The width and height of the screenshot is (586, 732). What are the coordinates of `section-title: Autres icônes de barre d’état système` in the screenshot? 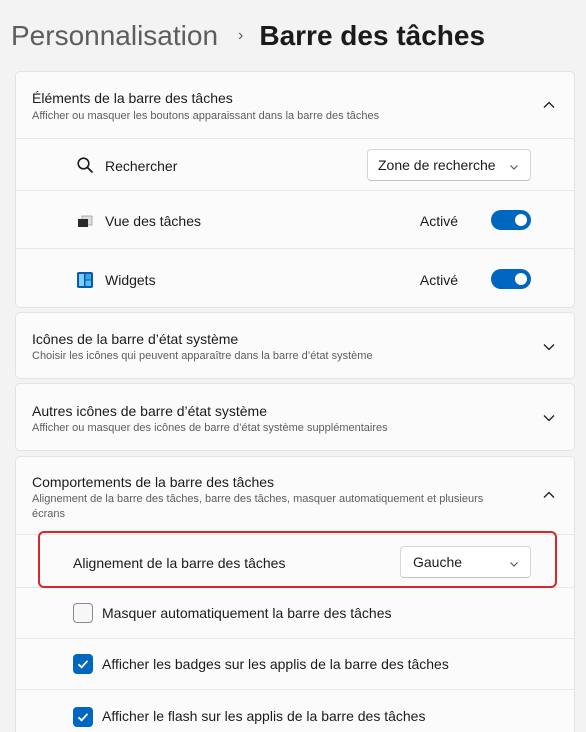 It's located at (150, 411).